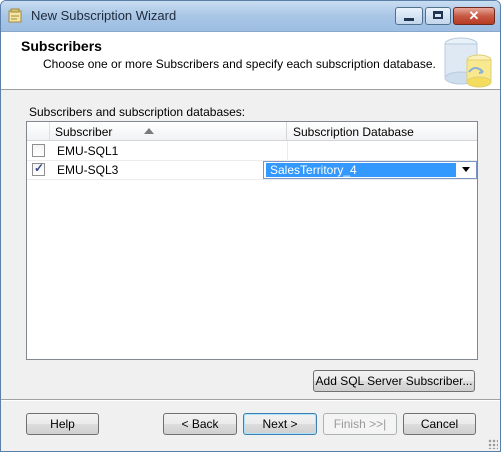  Describe the element at coordinates (382, 150) in the screenshot. I see `subscription-database-cell` at that location.